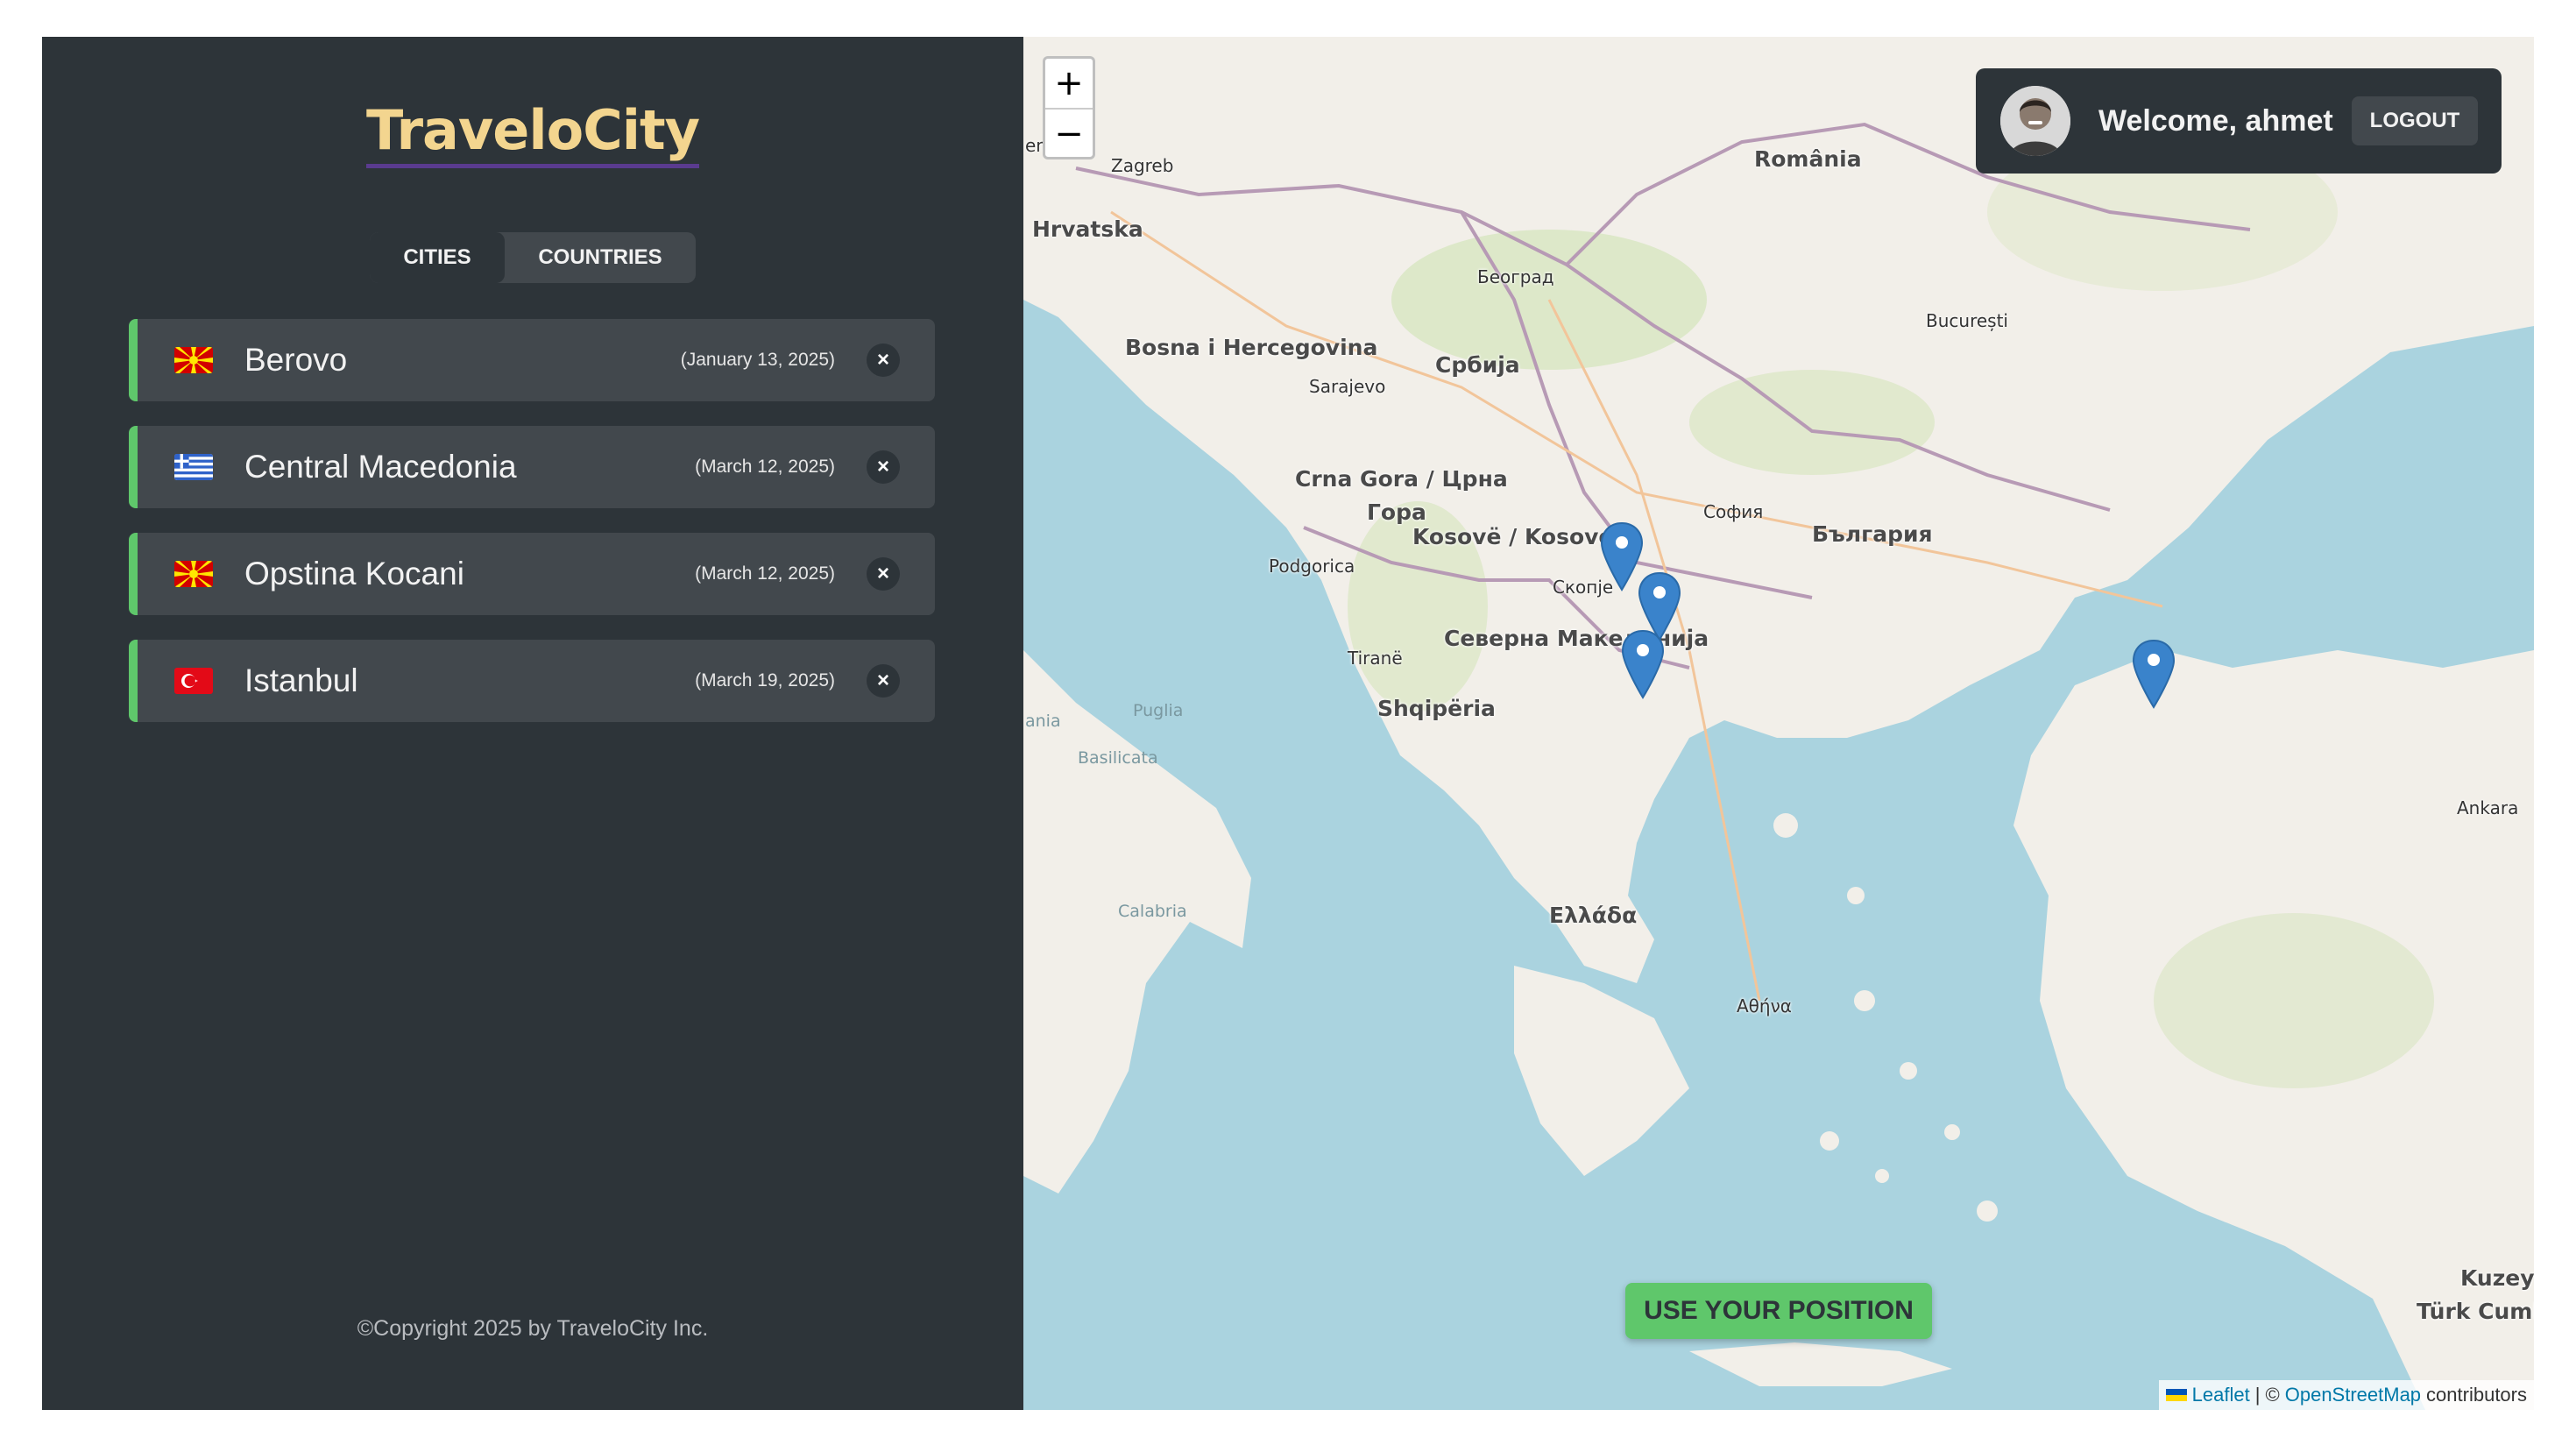 The image size is (2576, 1452). What do you see at coordinates (2221, 1395) in the screenshot?
I see `leaflet-link: Leaflet` at bounding box center [2221, 1395].